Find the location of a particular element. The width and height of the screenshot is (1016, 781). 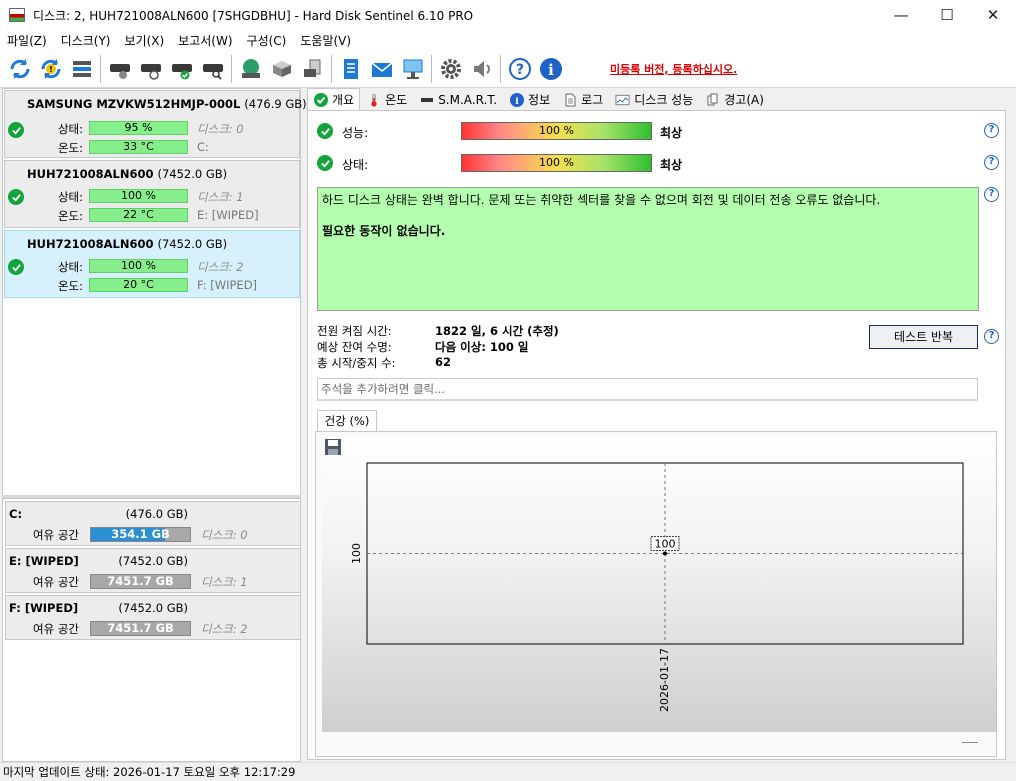

free-space-bar: 354.1 GB is located at coordinates (140, 534).